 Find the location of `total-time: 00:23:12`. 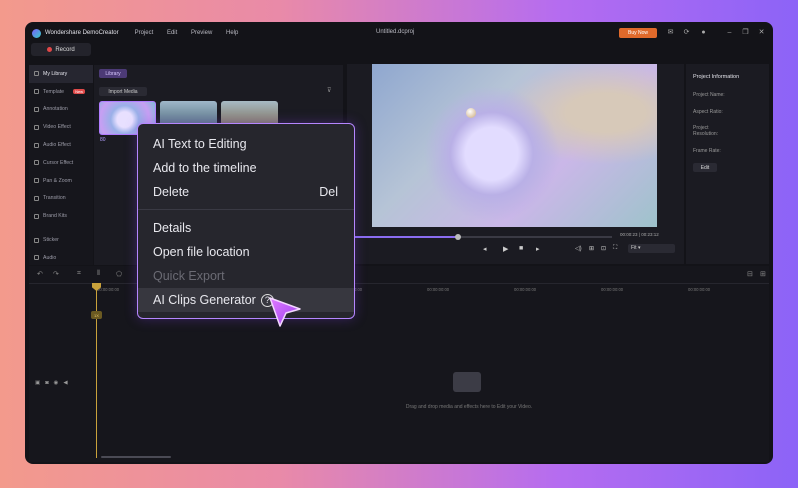

total-time: 00:23:12 is located at coordinates (650, 234).